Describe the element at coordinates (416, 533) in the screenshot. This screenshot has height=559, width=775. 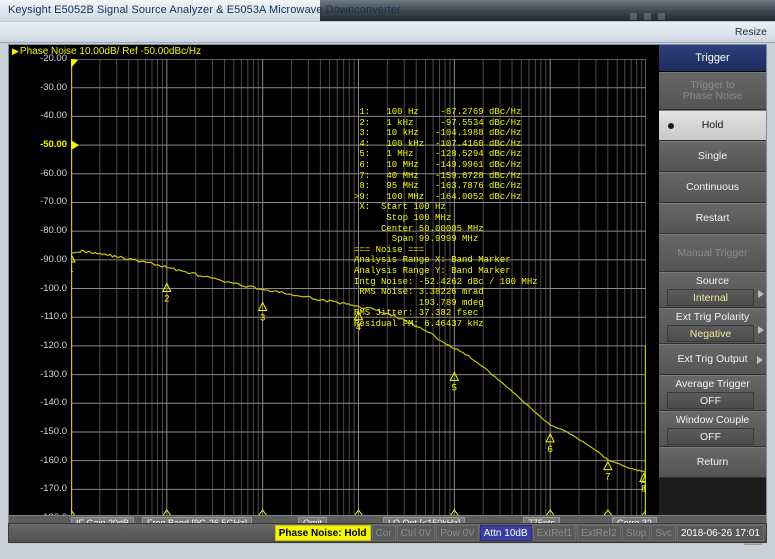
I see `status-cell-ctrl-0v: Ctrl 0V` at that location.